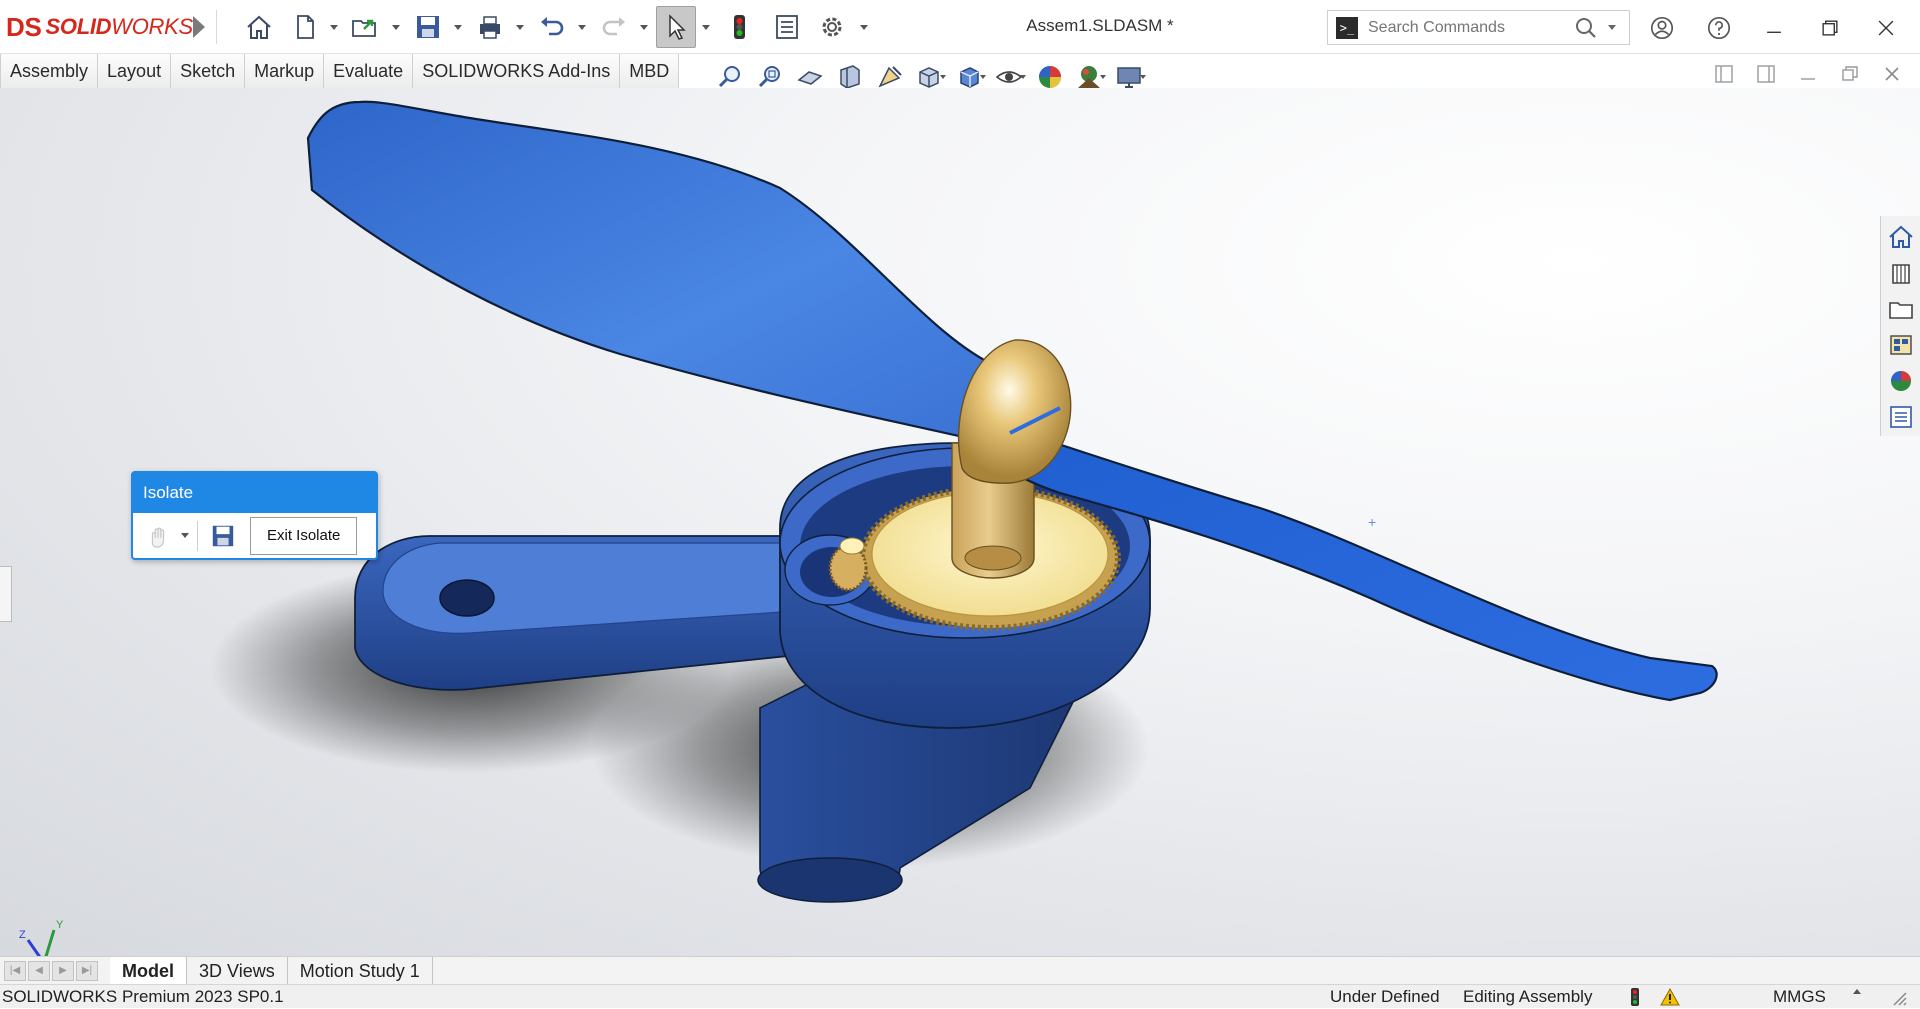 This screenshot has width=1920, height=1009. I want to click on logo-brand-text: SOLID, so click(78, 26).